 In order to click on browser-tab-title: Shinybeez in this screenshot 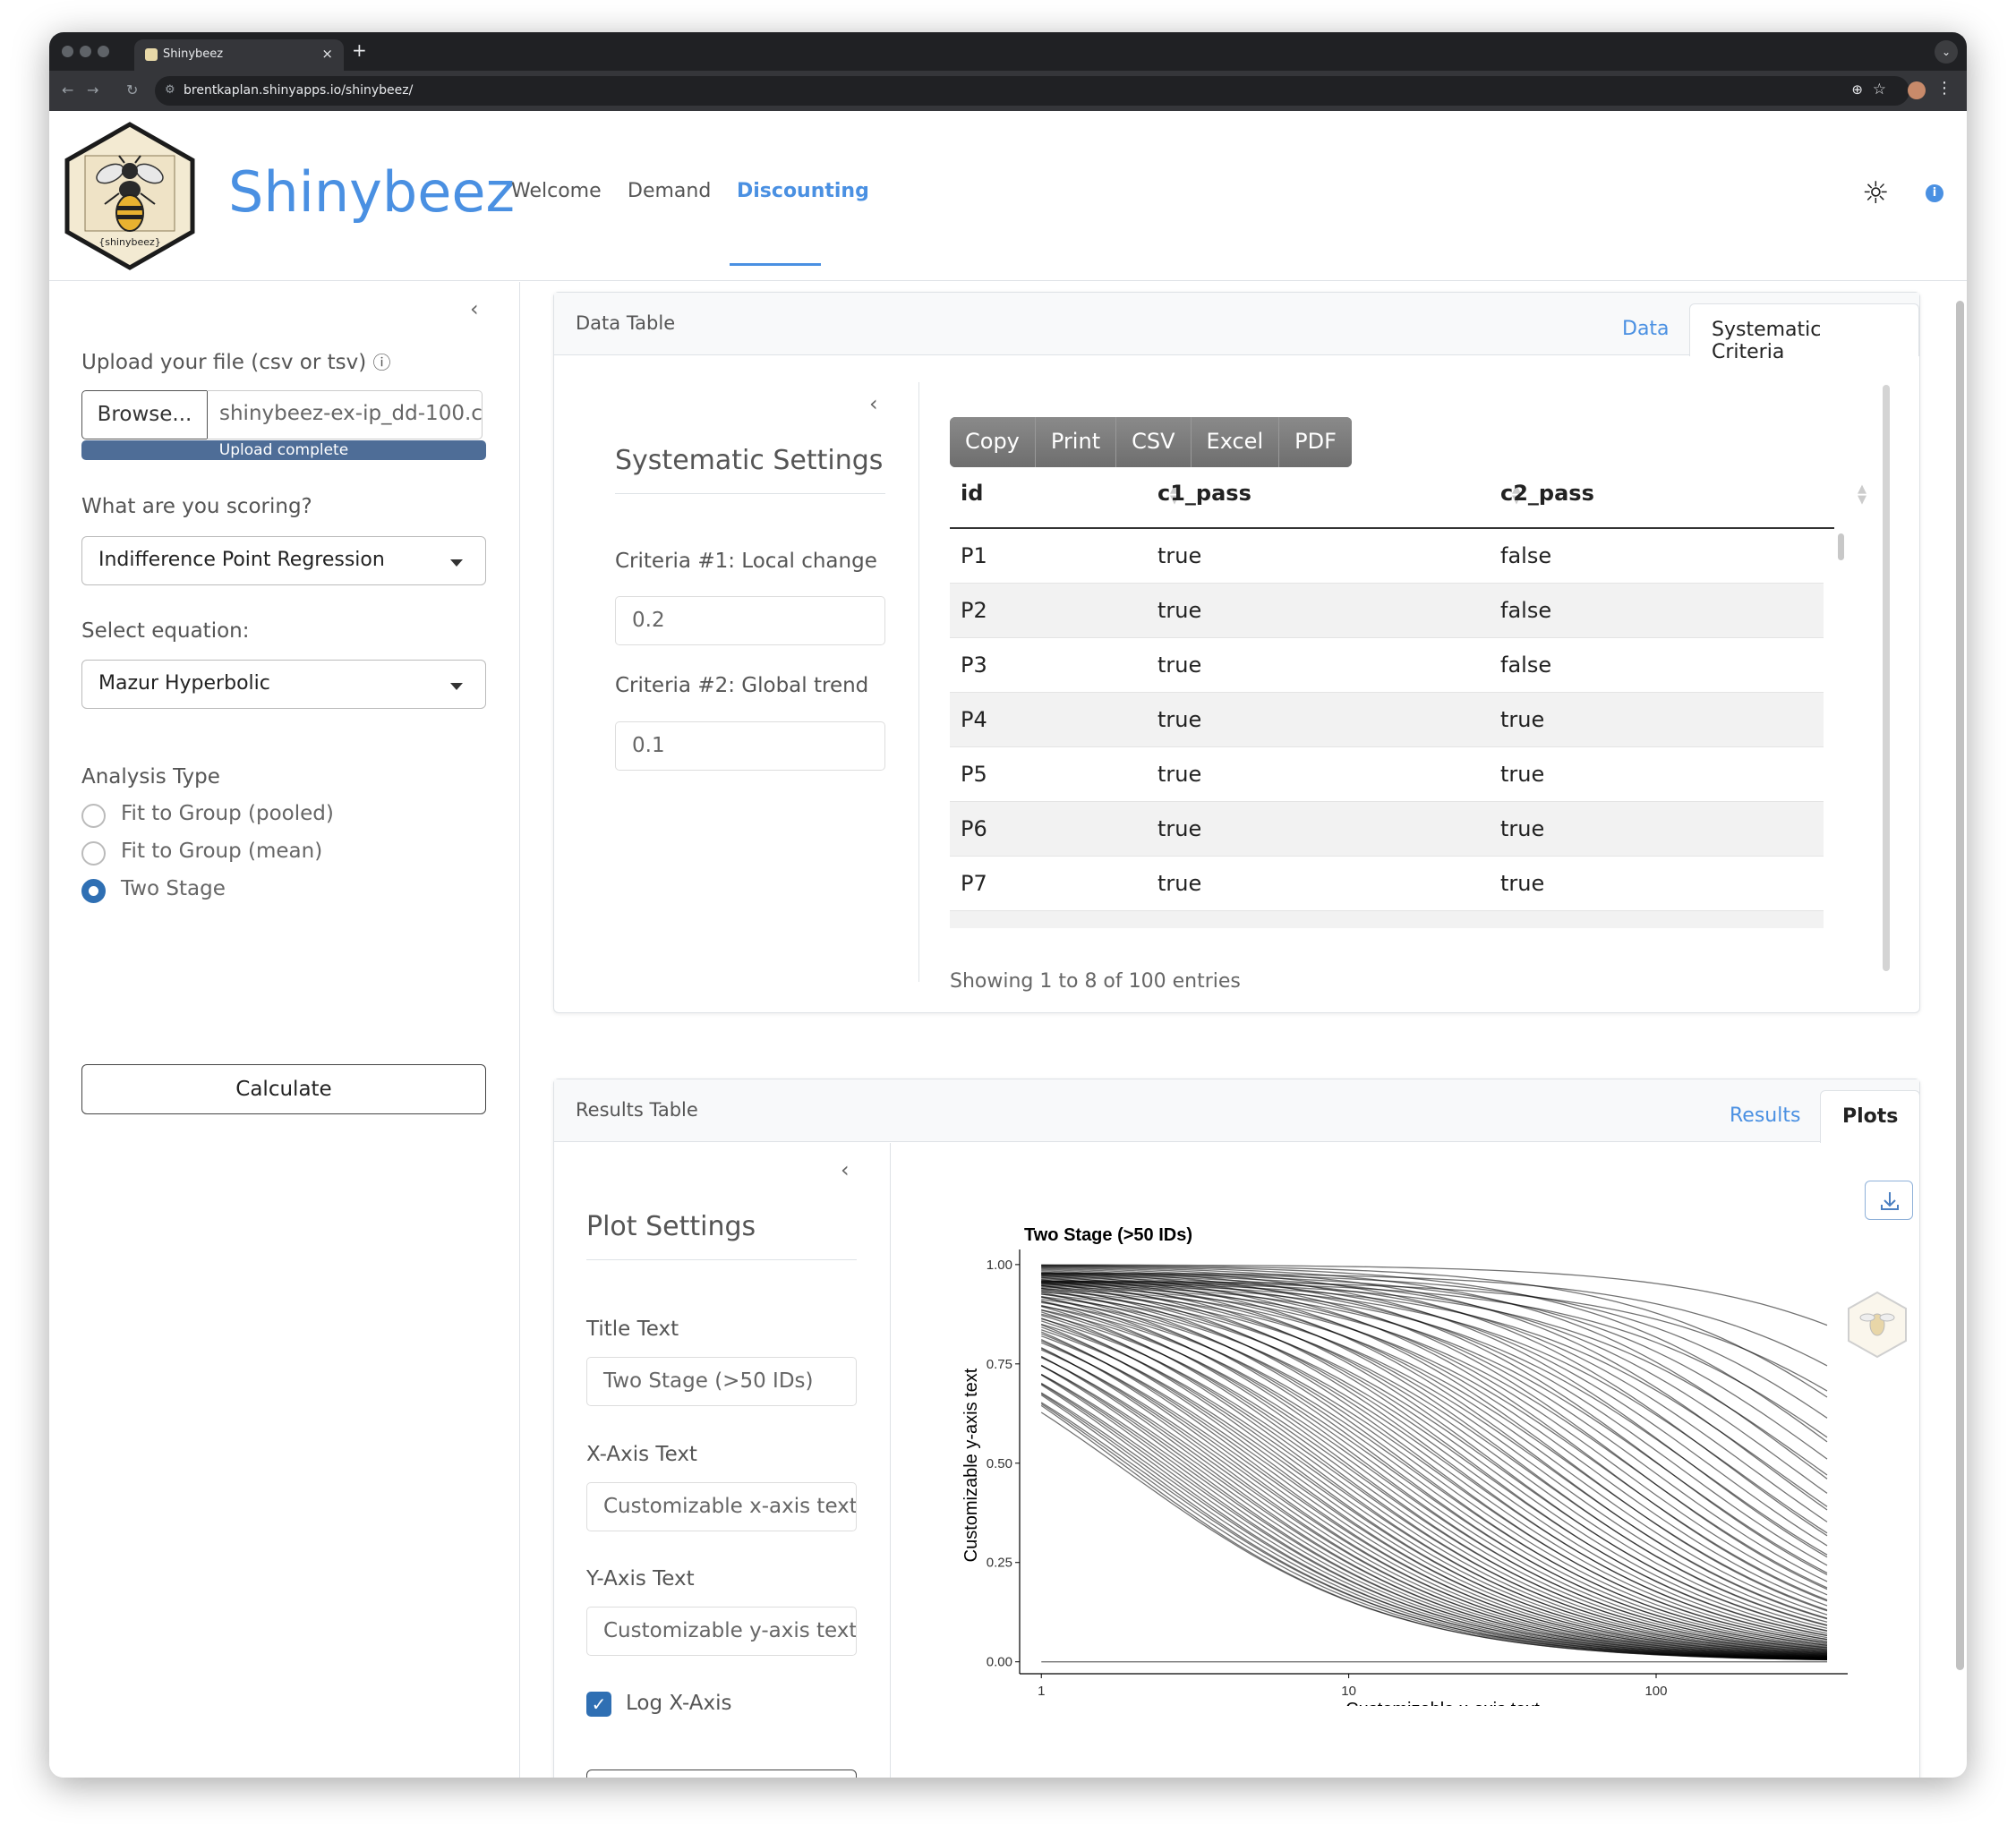, I will do `click(193, 54)`.